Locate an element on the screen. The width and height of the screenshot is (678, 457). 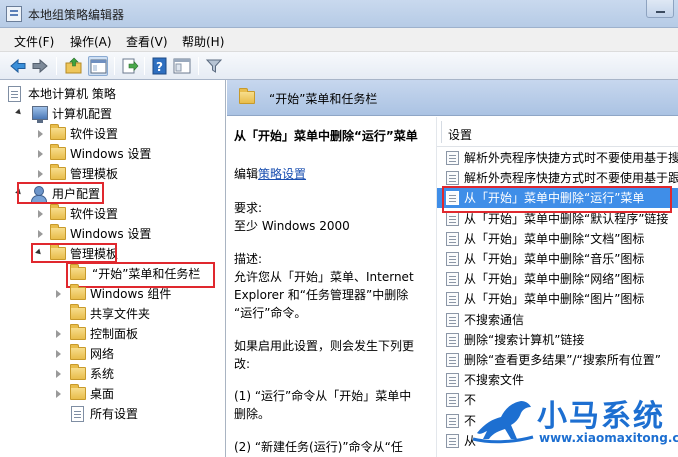
window-title: 本地组策略编辑器 is located at coordinates (76, 15).